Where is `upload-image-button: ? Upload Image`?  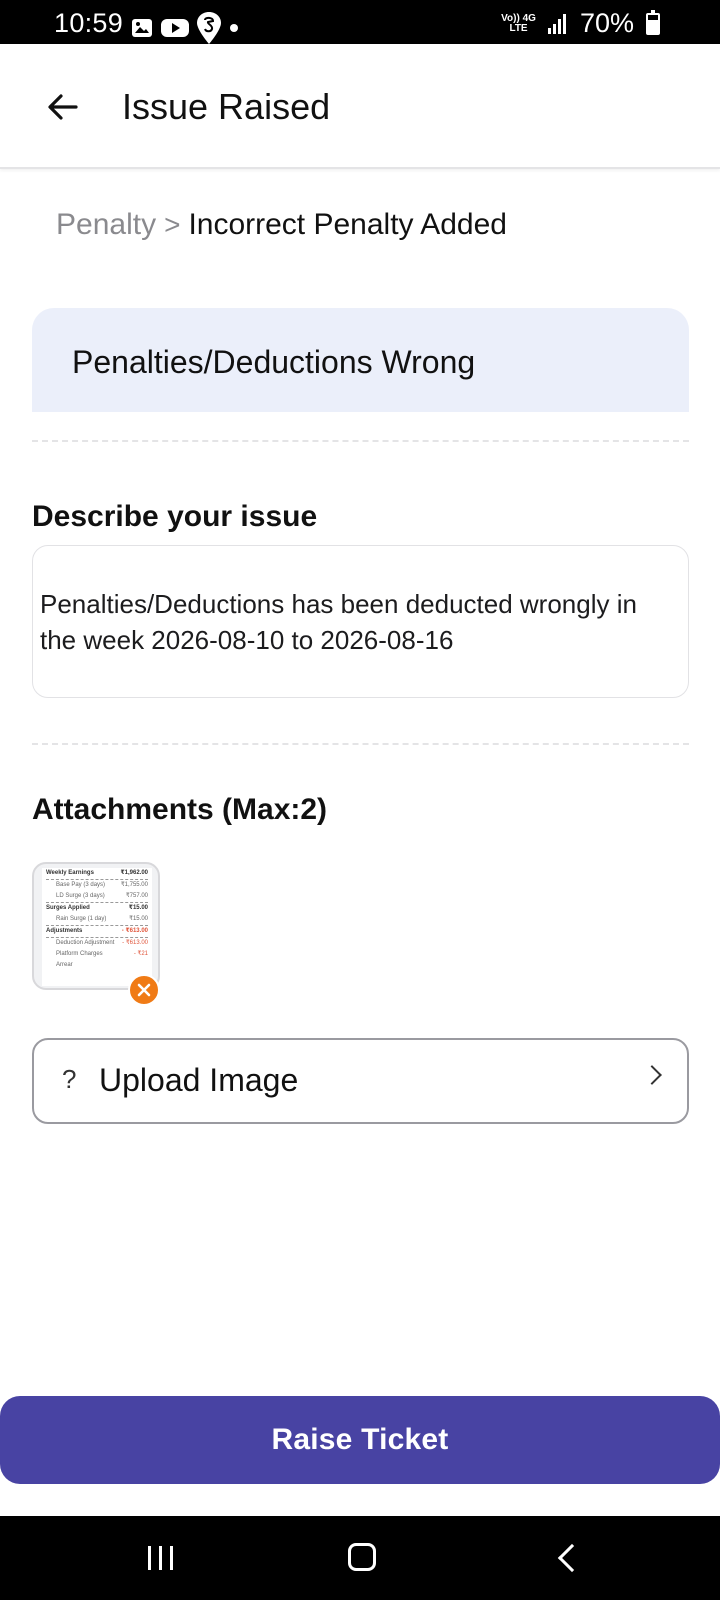 upload-image-button: ? Upload Image is located at coordinates (360, 1081).